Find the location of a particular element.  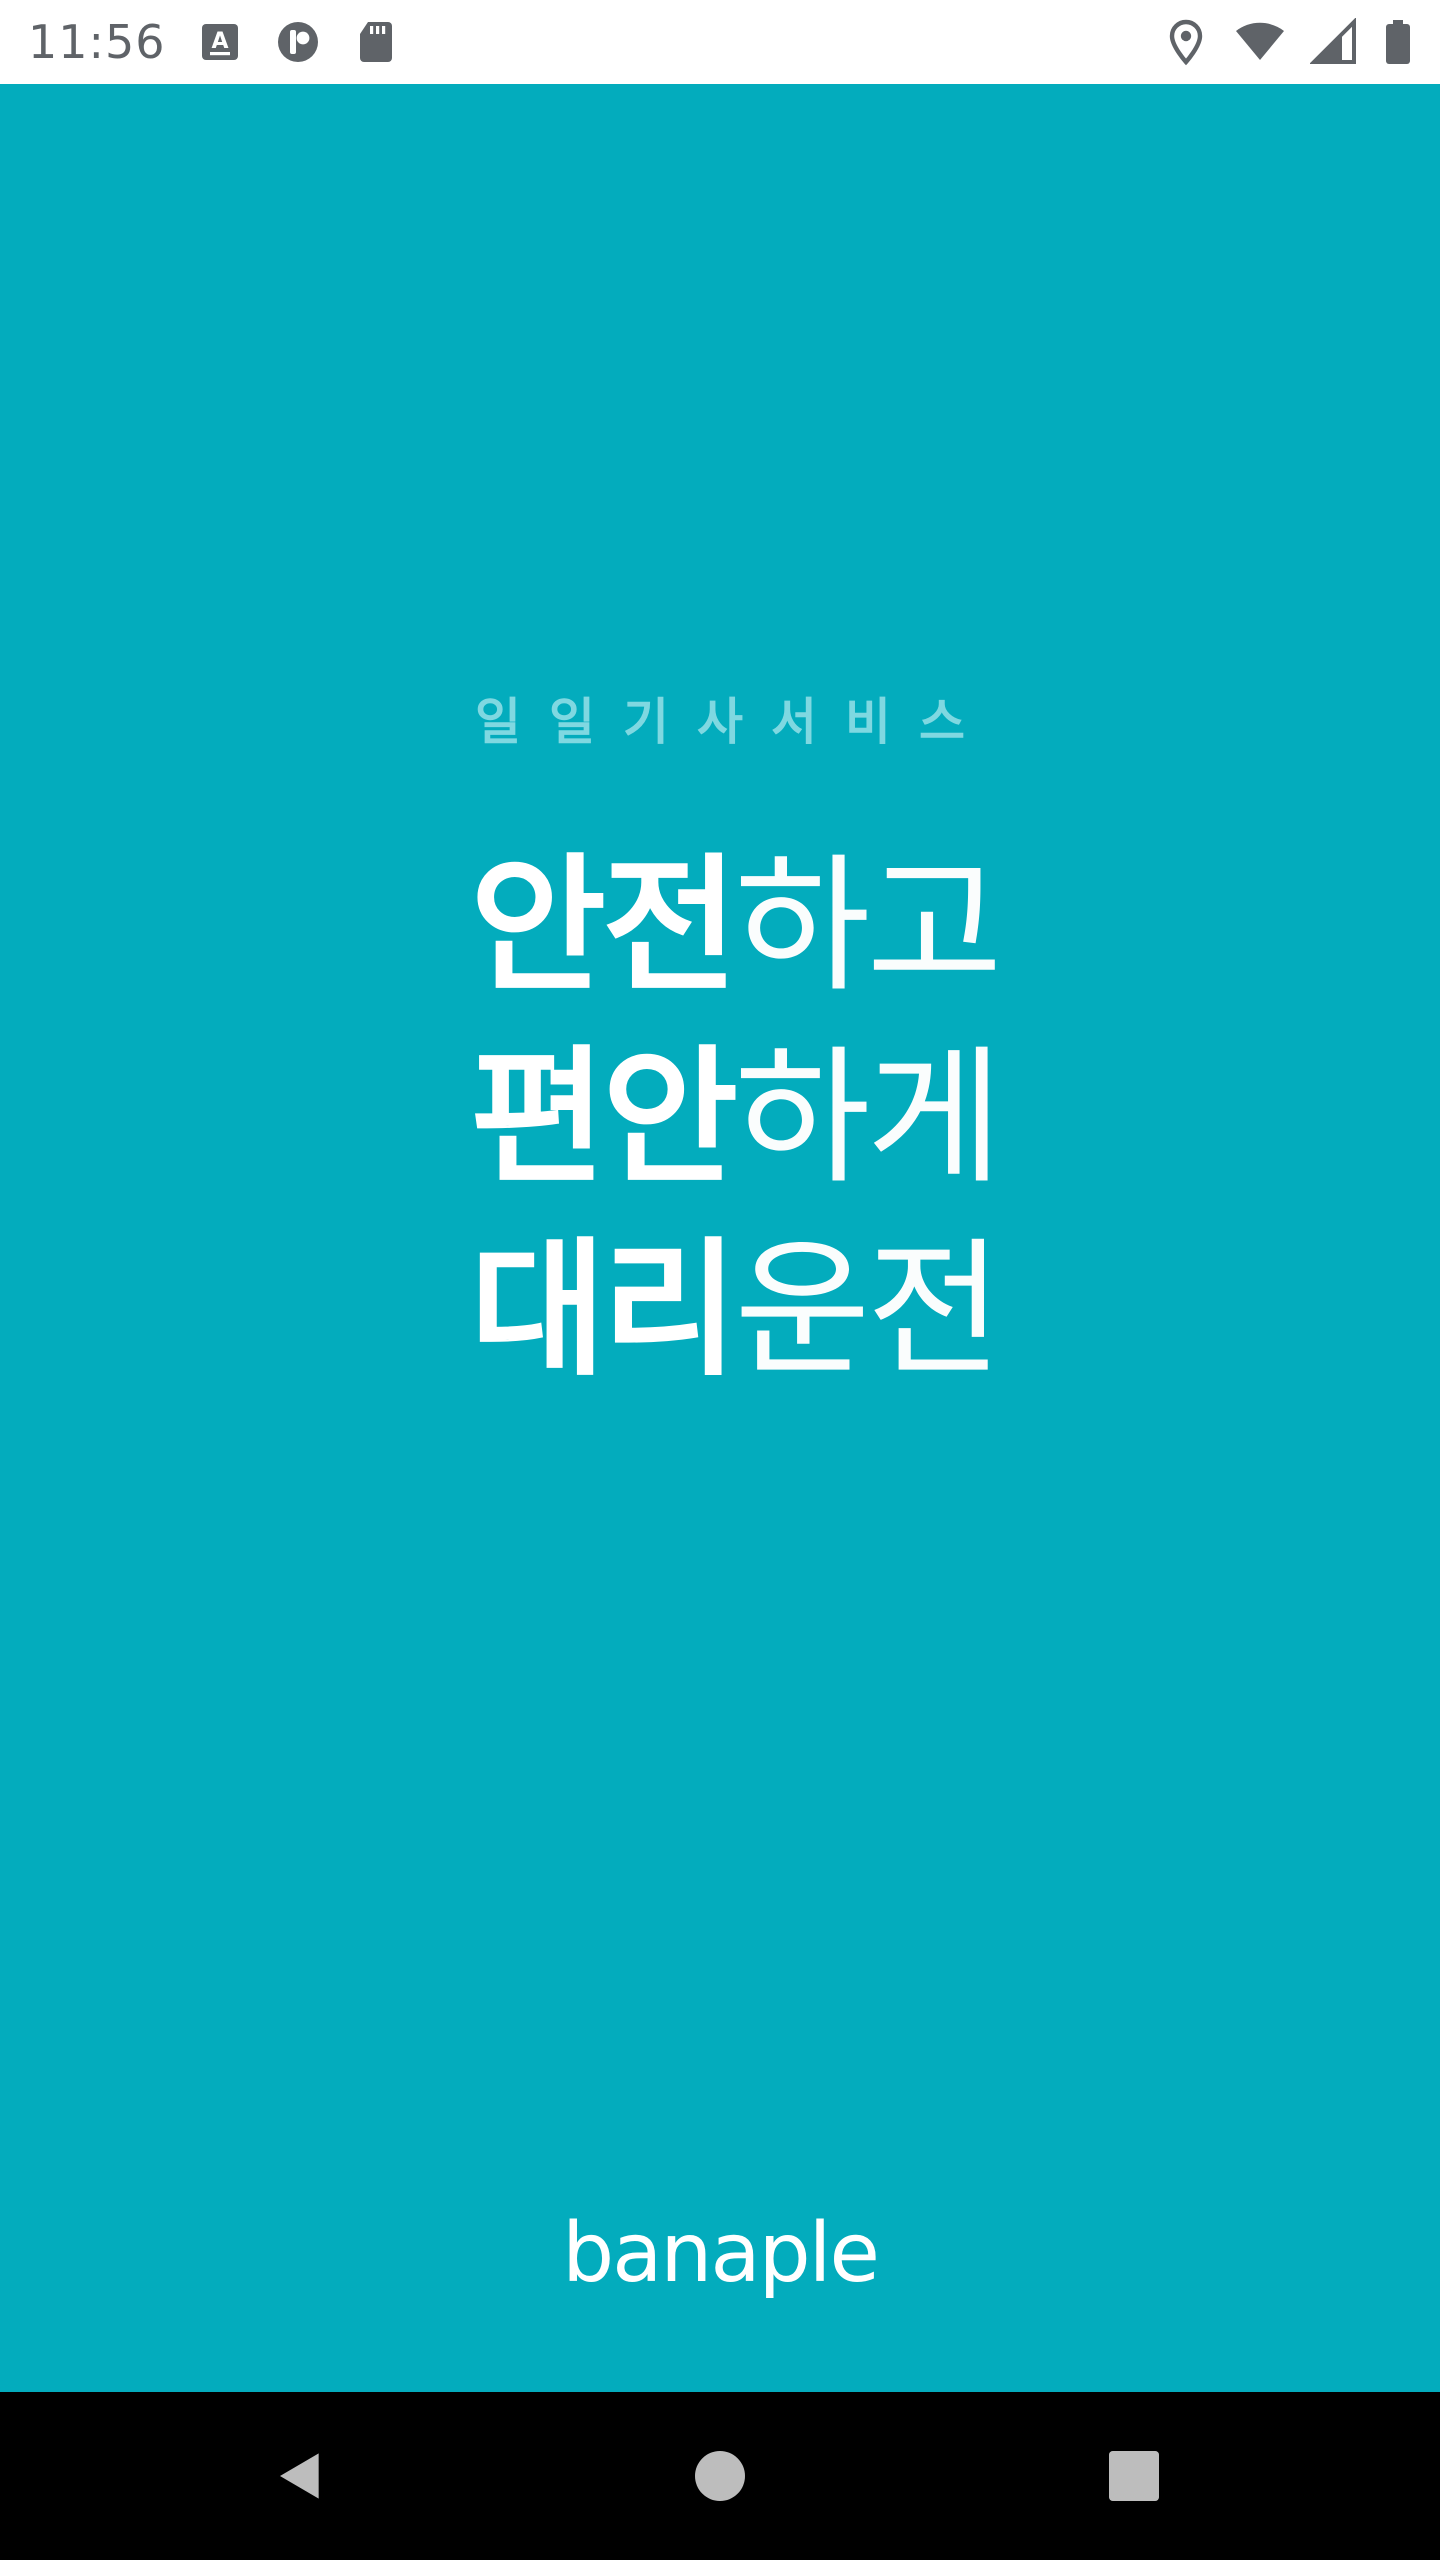

app-notification-icon is located at coordinates (298, 42).